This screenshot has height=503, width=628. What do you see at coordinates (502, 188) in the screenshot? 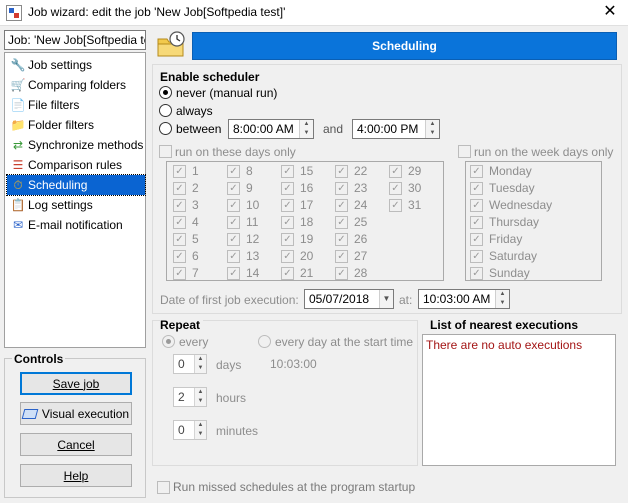
I see `weekday-checkbox-tuesday: Tuesday` at bounding box center [502, 188].